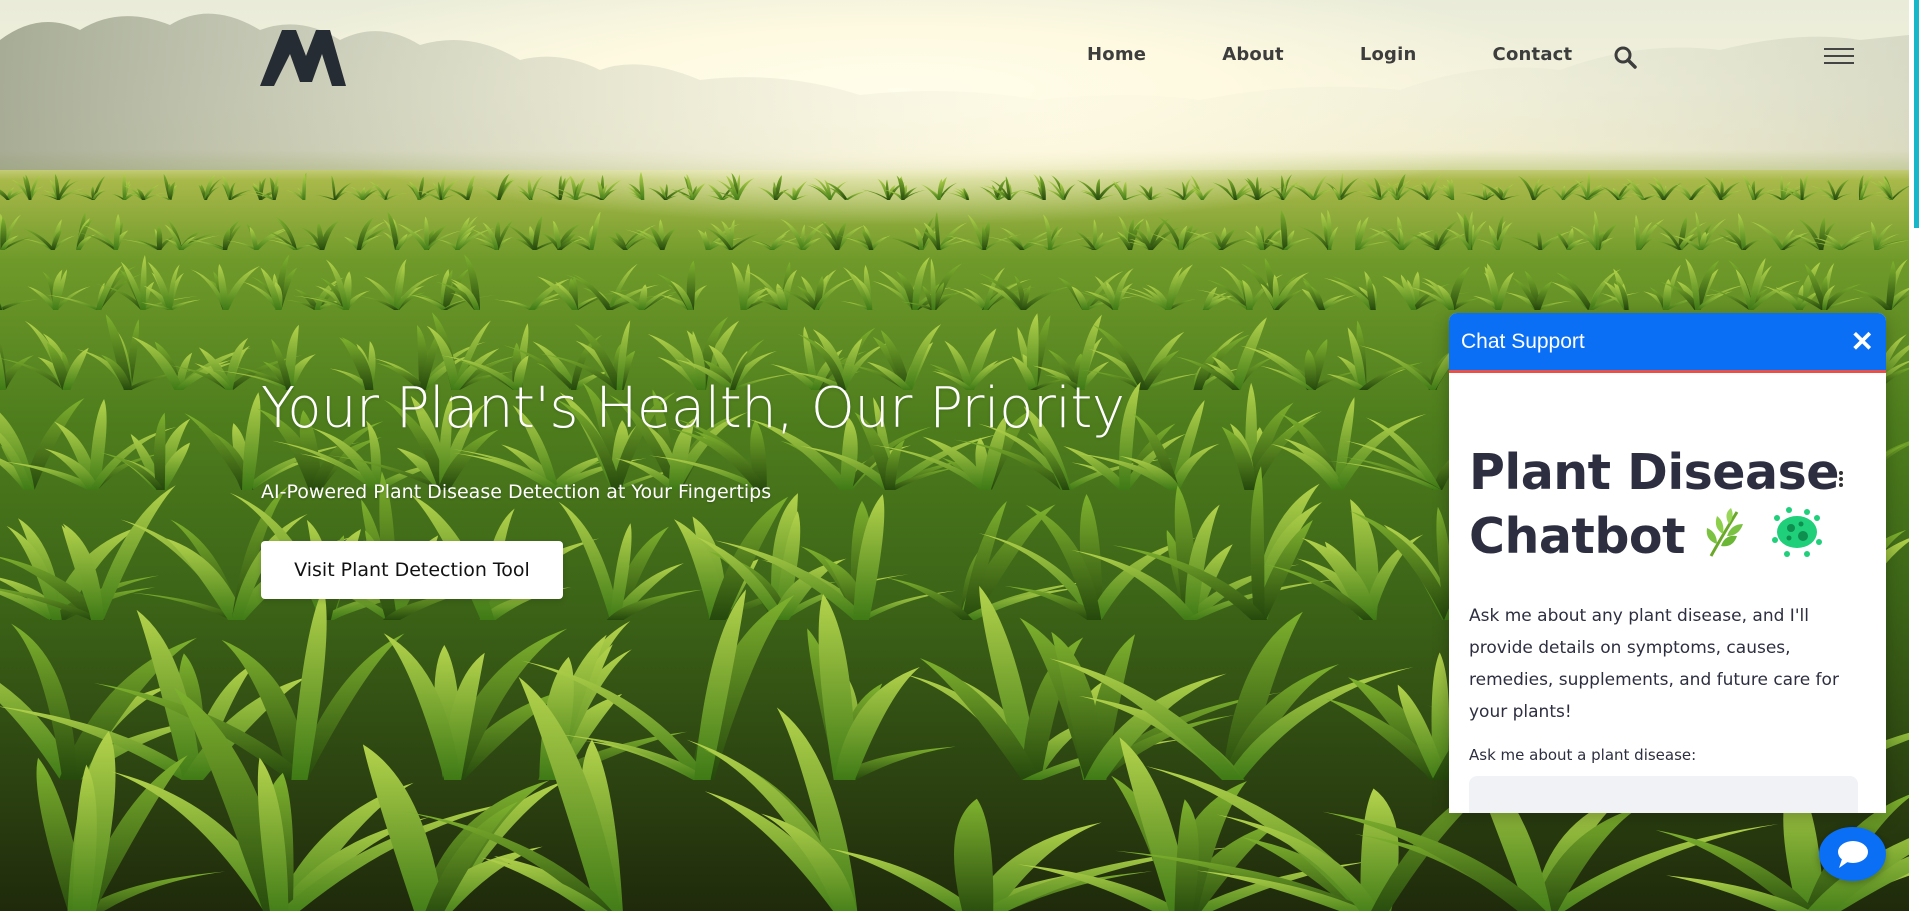 The width and height of the screenshot is (1919, 911). What do you see at coordinates (1914, 455) in the screenshot?
I see `page-scrollbar` at bounding box center [1914, 455].